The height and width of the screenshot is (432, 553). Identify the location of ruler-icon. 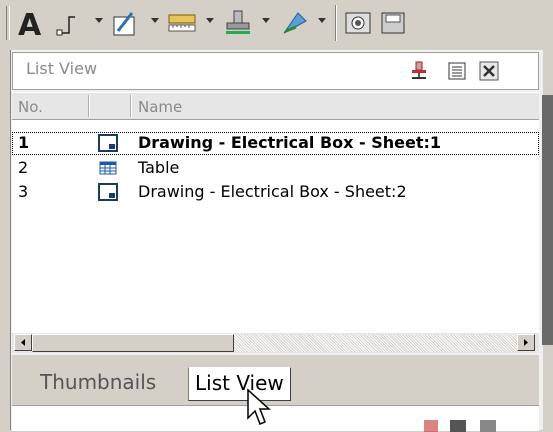
(182, 23).